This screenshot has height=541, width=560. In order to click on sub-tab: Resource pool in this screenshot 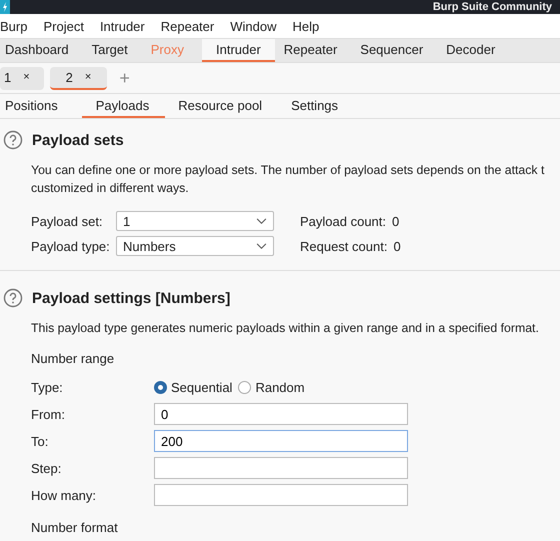, I will do `click(225, 108)`.